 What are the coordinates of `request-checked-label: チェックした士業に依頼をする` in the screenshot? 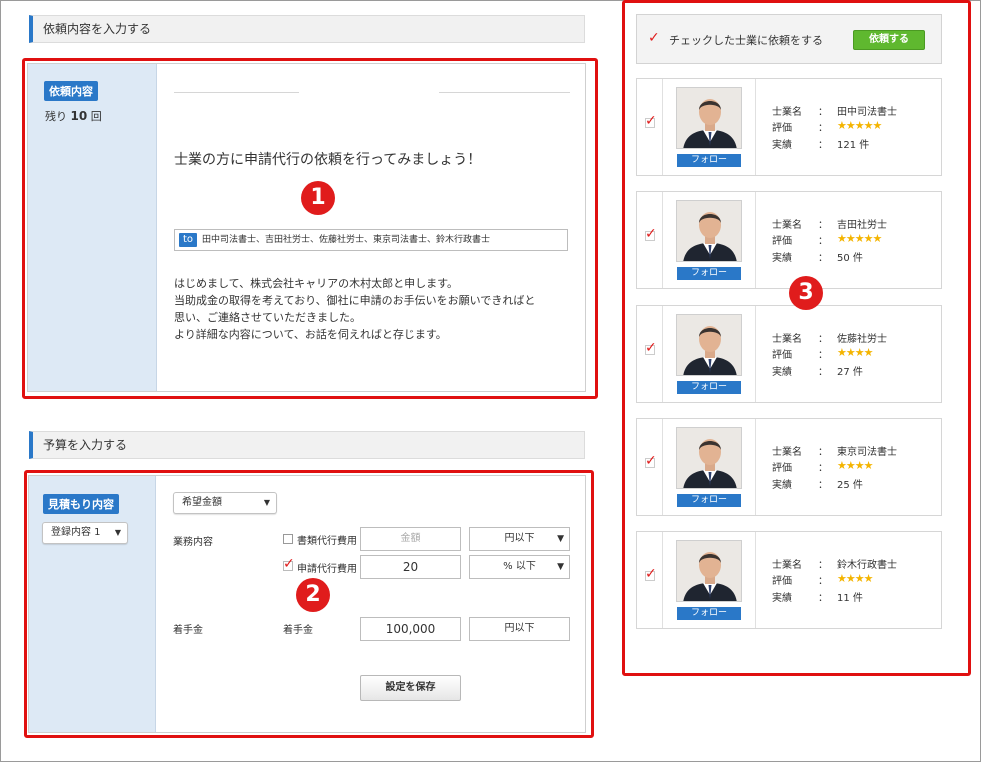 It's located at (746, 40).